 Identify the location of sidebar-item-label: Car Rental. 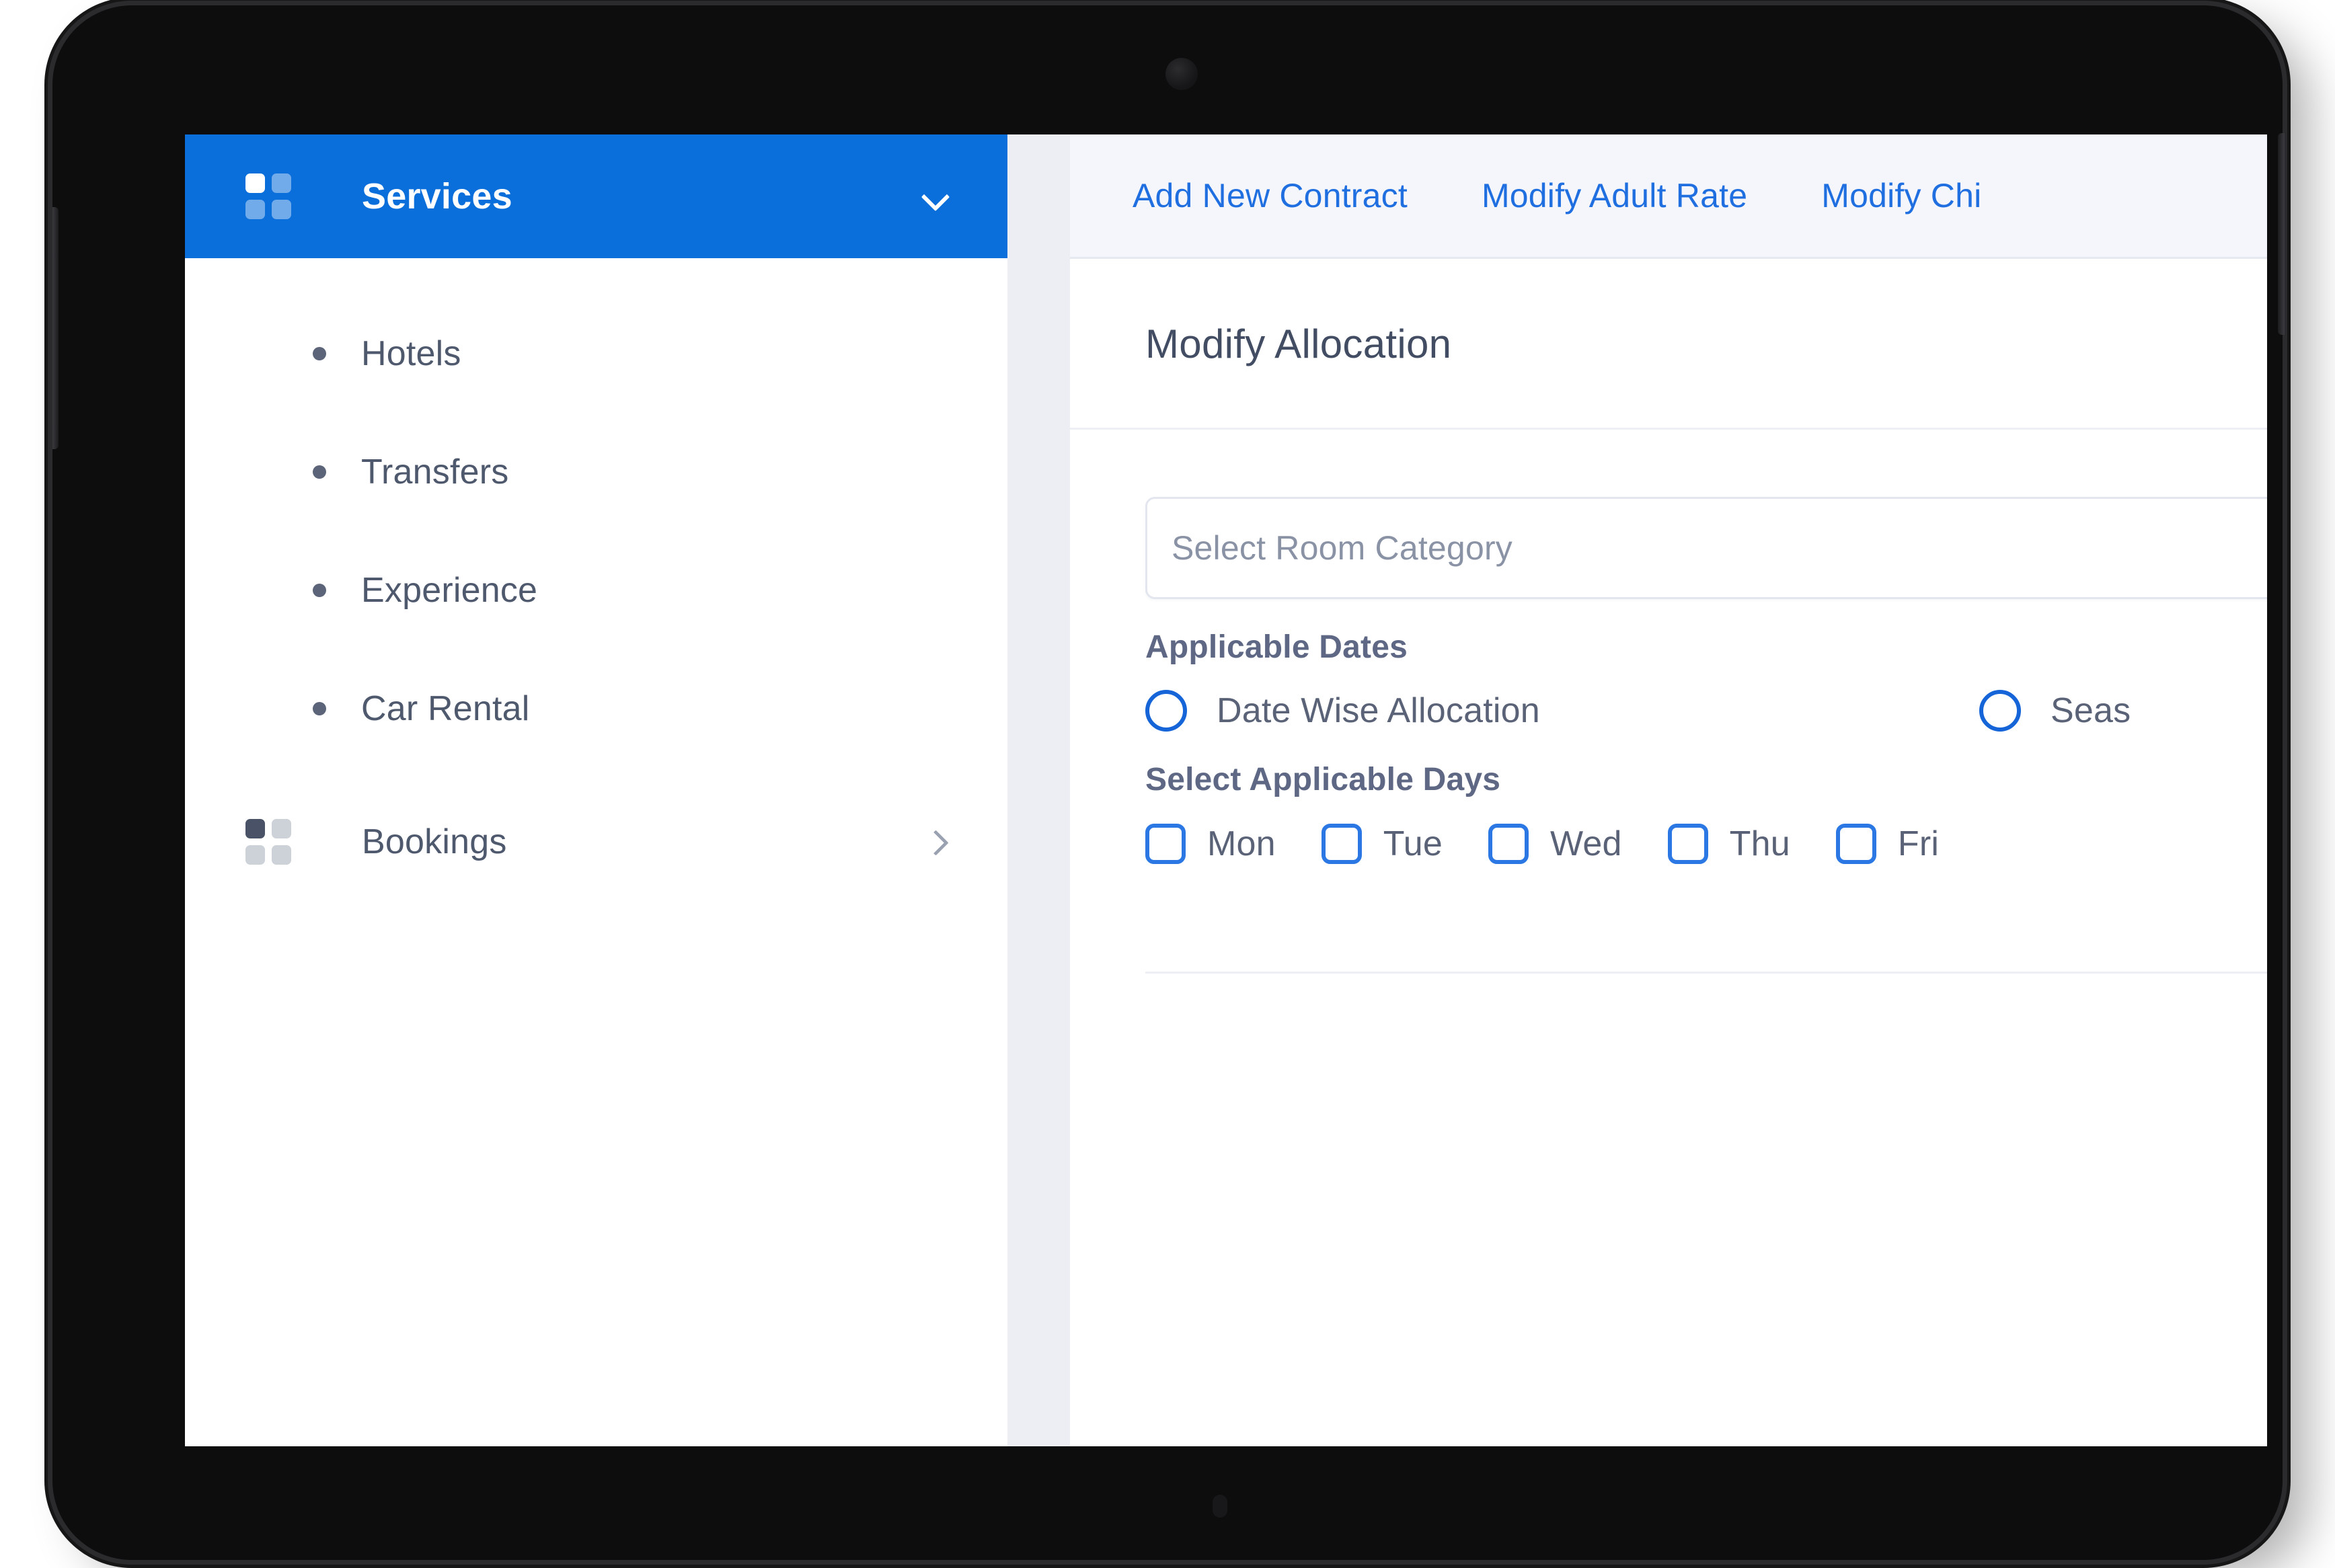
(445, 708).